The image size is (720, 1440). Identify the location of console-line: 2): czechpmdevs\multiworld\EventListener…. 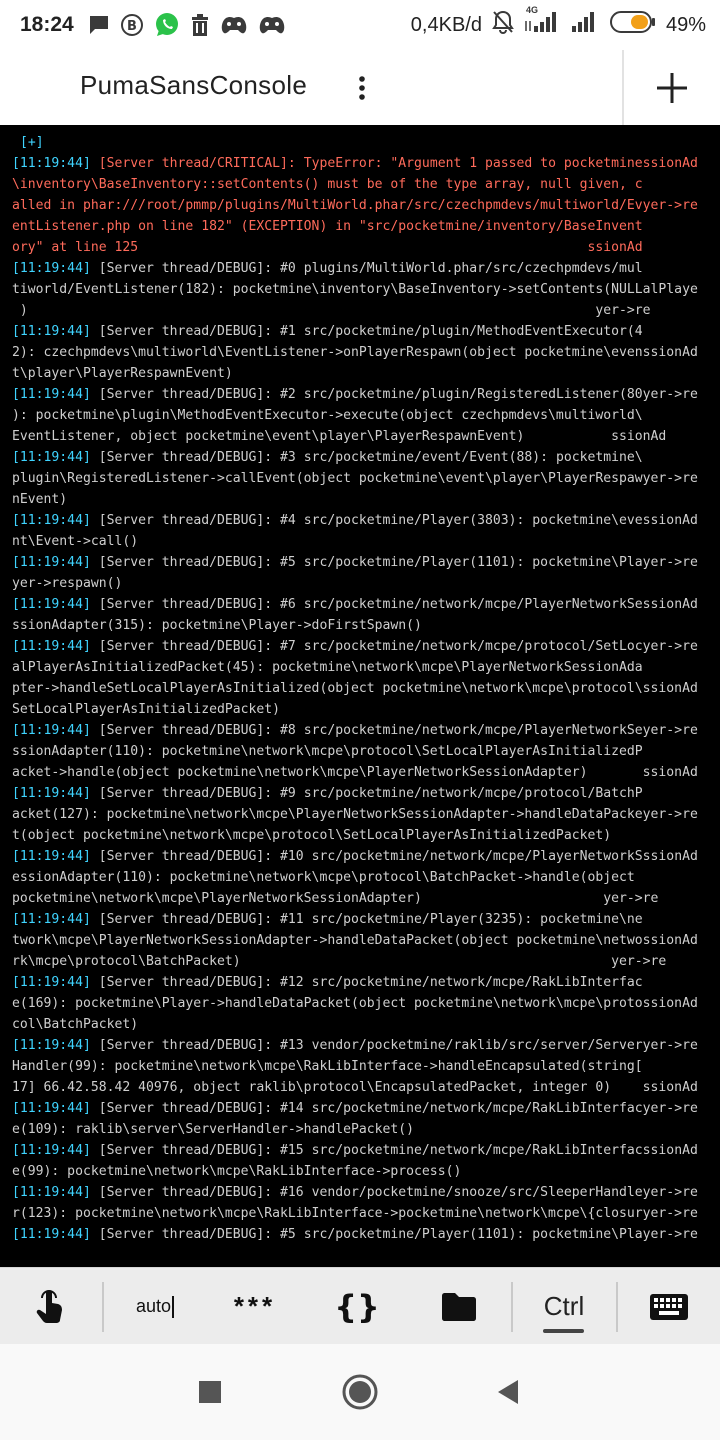
(360, 352).